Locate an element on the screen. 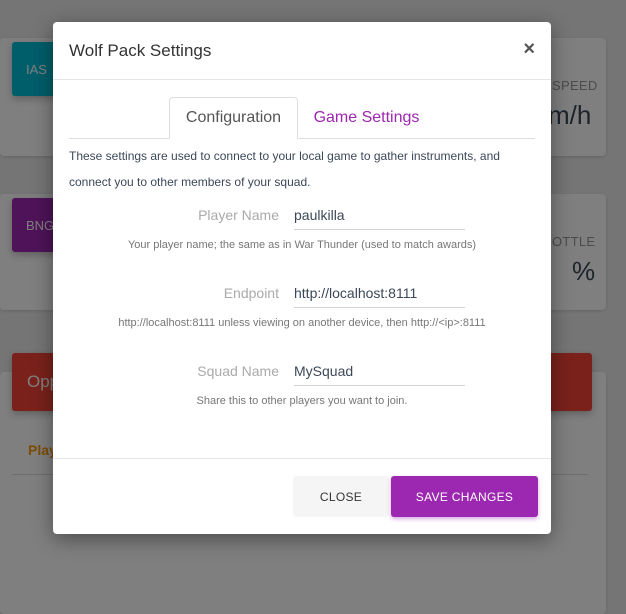 The height and width of the screenshot is (614, 626). squad-name-input is located at coordinates (379, 371).